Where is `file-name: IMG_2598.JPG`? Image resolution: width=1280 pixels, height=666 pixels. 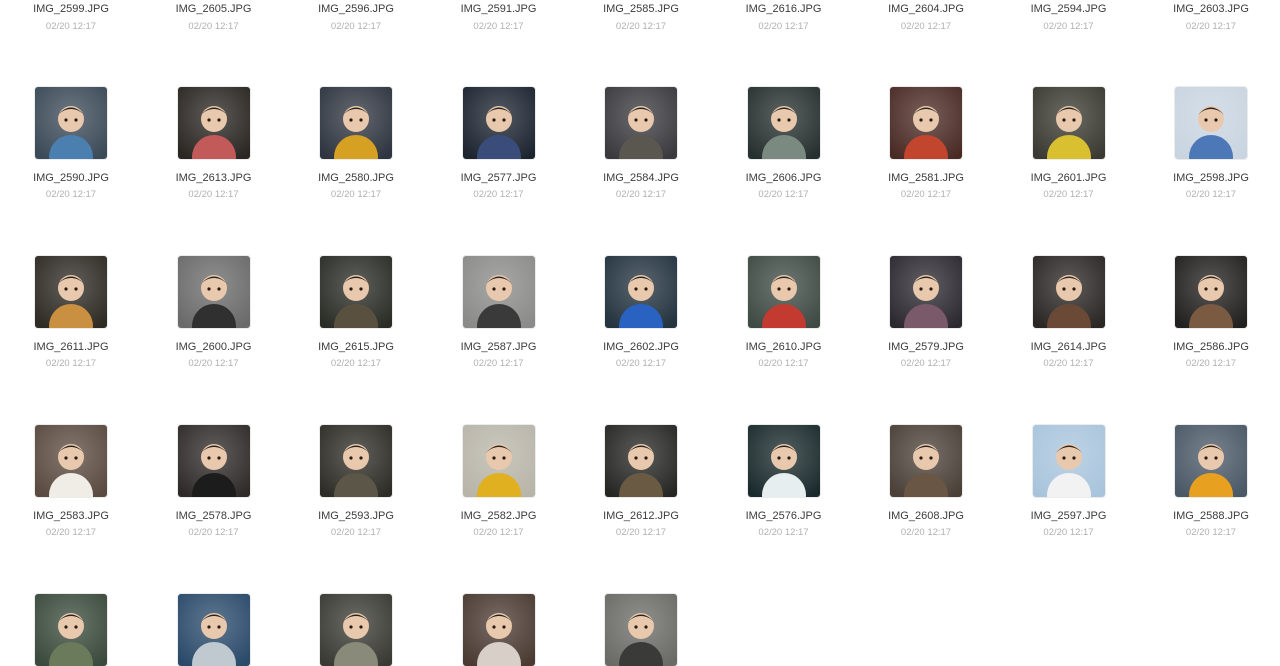 file-name: IMG_2598.JPG is located at coordinates (1211, 178).